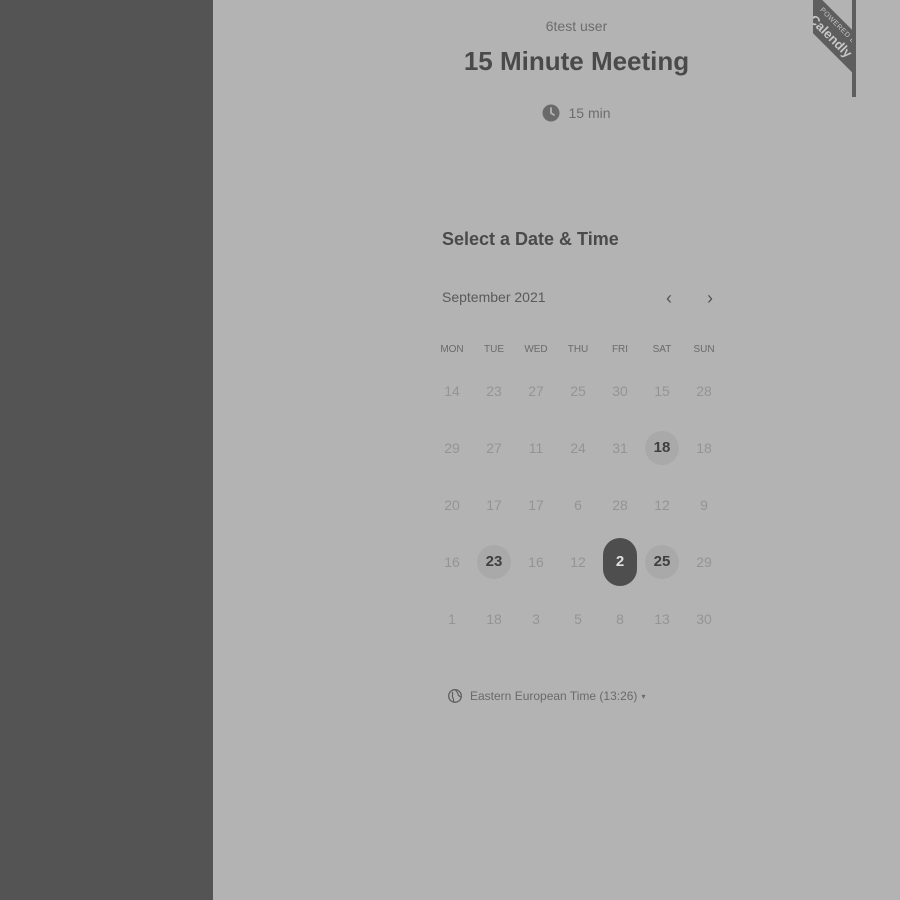  I want to click on event-duration: 15 min, so click(556, 113).